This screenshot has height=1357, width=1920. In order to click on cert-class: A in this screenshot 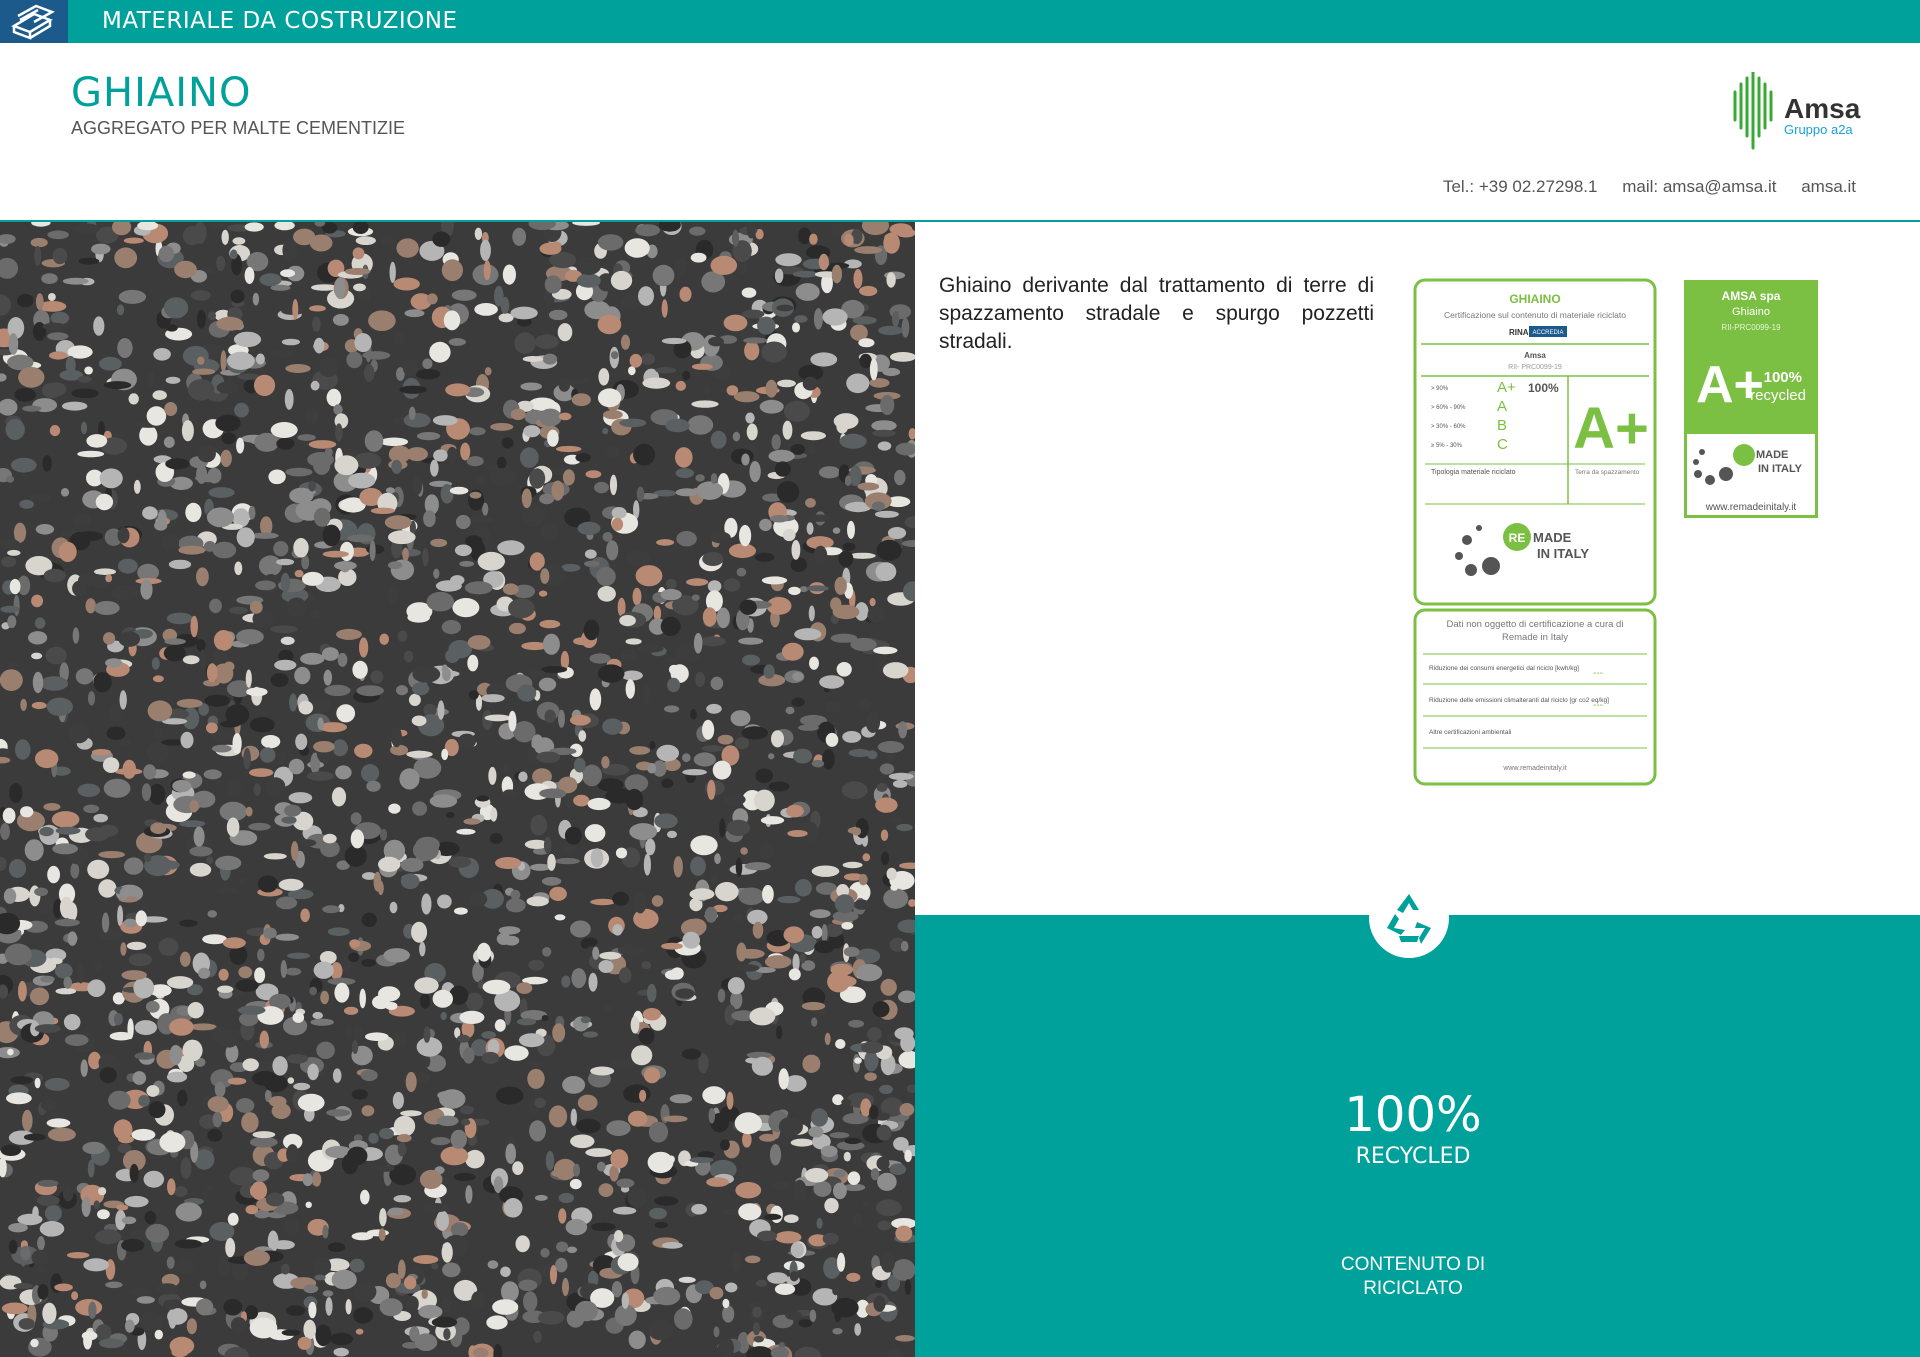, I will do `click(1502, 406)`.